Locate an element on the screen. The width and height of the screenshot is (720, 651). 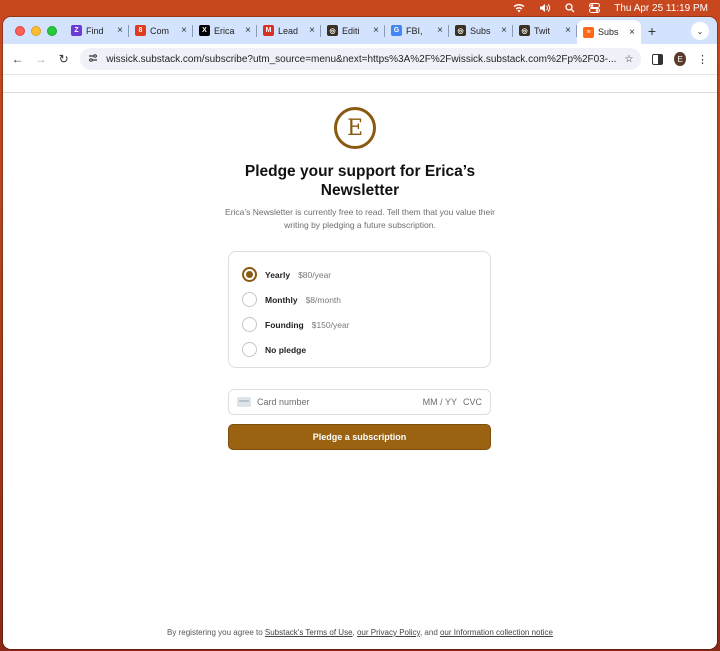
browser-tab: M Lead × is located at coordinates (289, 30).